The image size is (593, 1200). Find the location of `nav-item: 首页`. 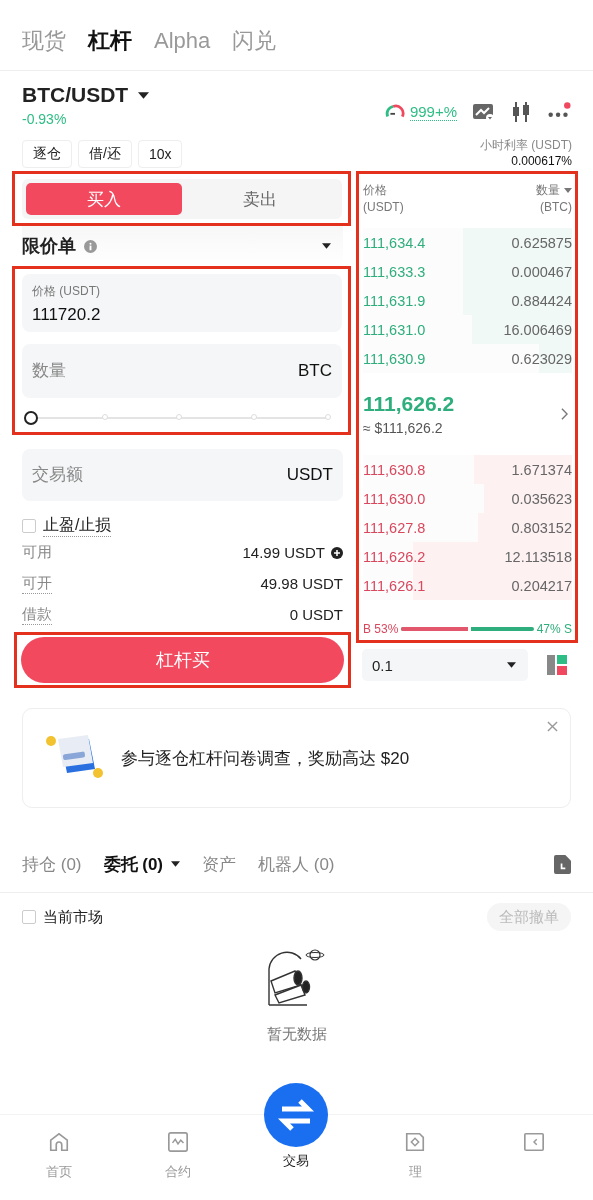

nav-item: 首页 is located at coordinates (59, 1157).